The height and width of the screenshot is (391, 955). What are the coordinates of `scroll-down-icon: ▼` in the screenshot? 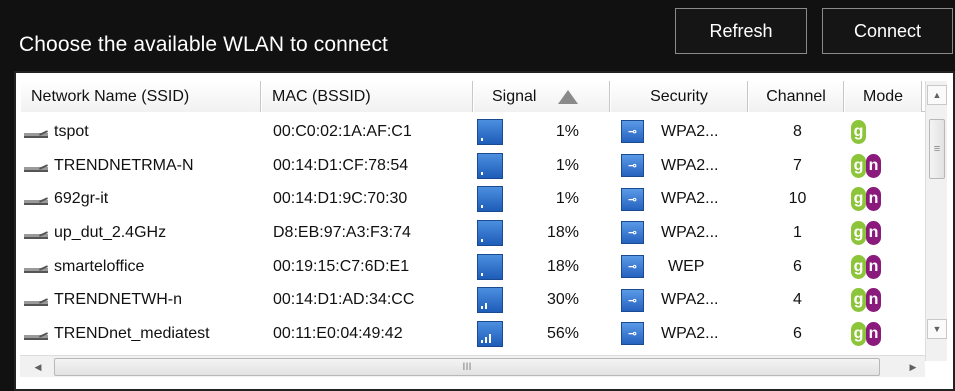 It's located at (937, 329).